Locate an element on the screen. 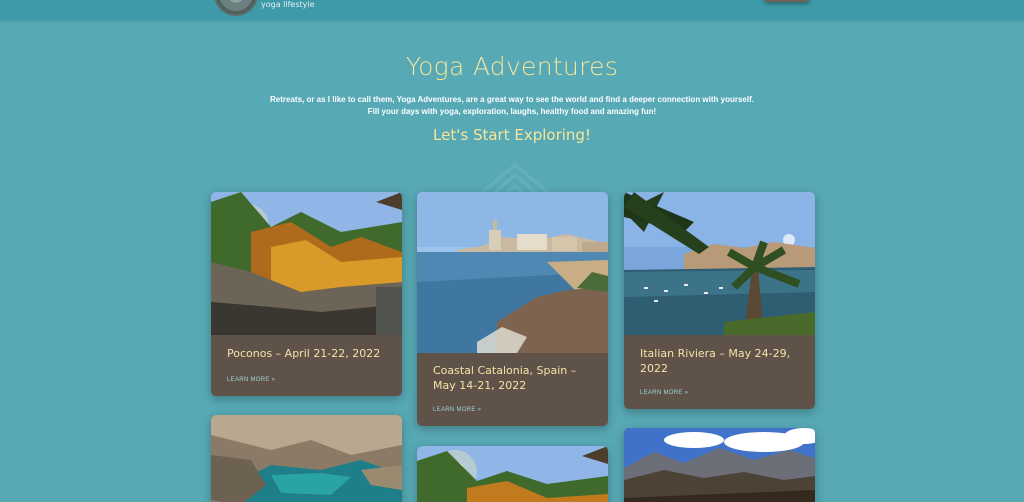  top-nav-bar is located at coordinates (512, 10).